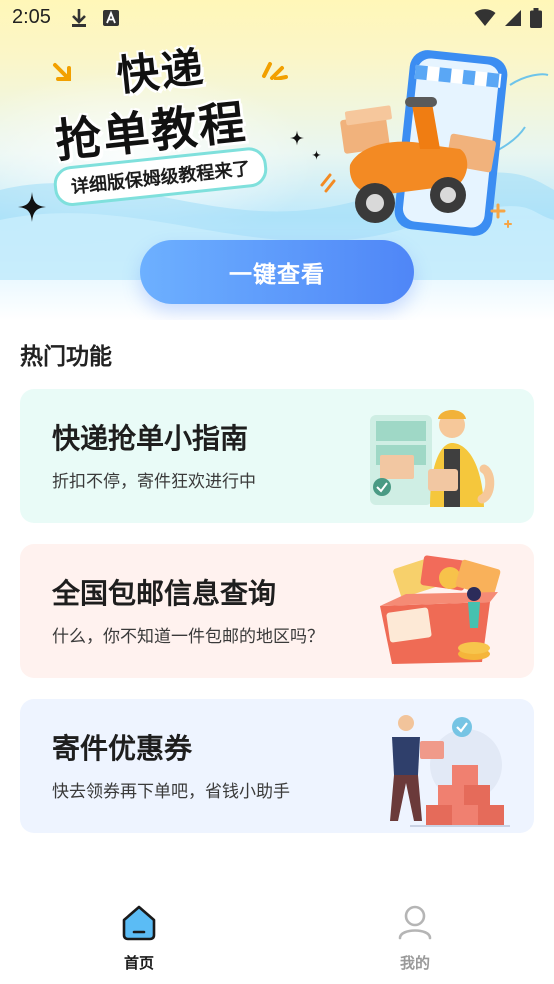 This screenshot has width=554, height=984. Describe the element at coordinates (150, 438) in the screenshot. I see `card-title: 快递抢单小指南` at that location.